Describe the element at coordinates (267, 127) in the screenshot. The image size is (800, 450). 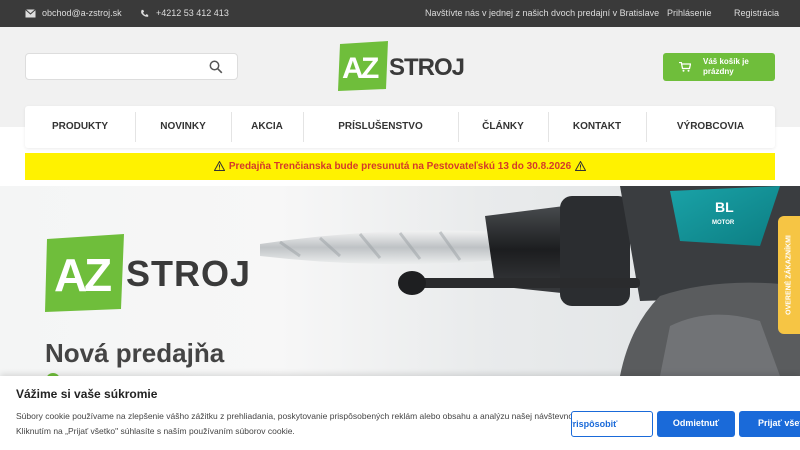
I see `nav-item-akcia: AKCIA` at that location.